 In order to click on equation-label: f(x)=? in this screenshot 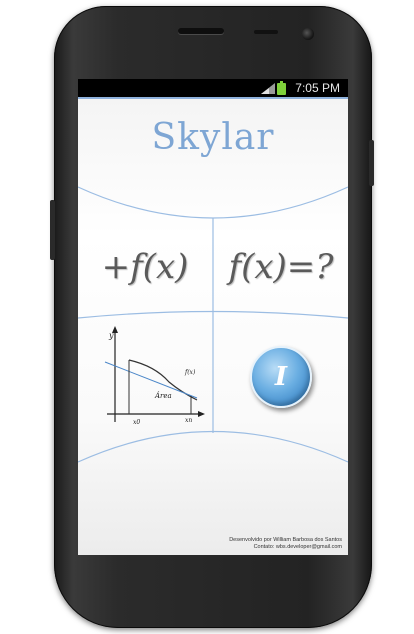, I will do `click(281, 267)`.